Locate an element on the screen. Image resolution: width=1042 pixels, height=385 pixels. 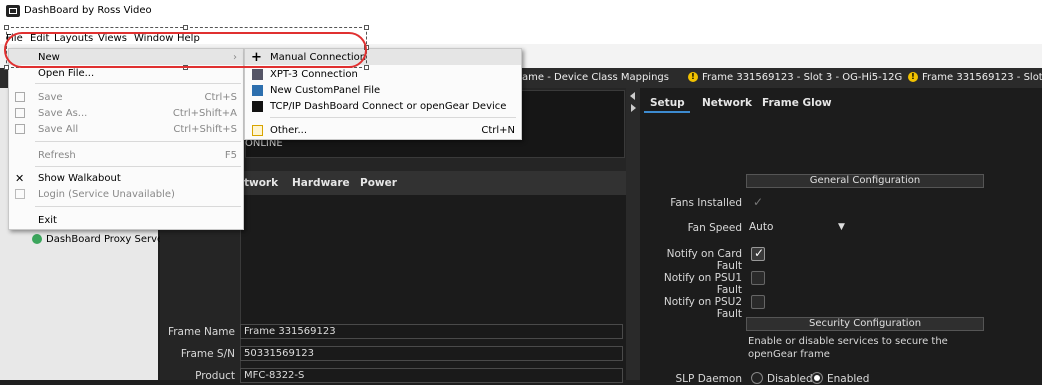
tab-slot2: ! Frame 331569123 - Slot 2 - is located at coordinates (975, 77).